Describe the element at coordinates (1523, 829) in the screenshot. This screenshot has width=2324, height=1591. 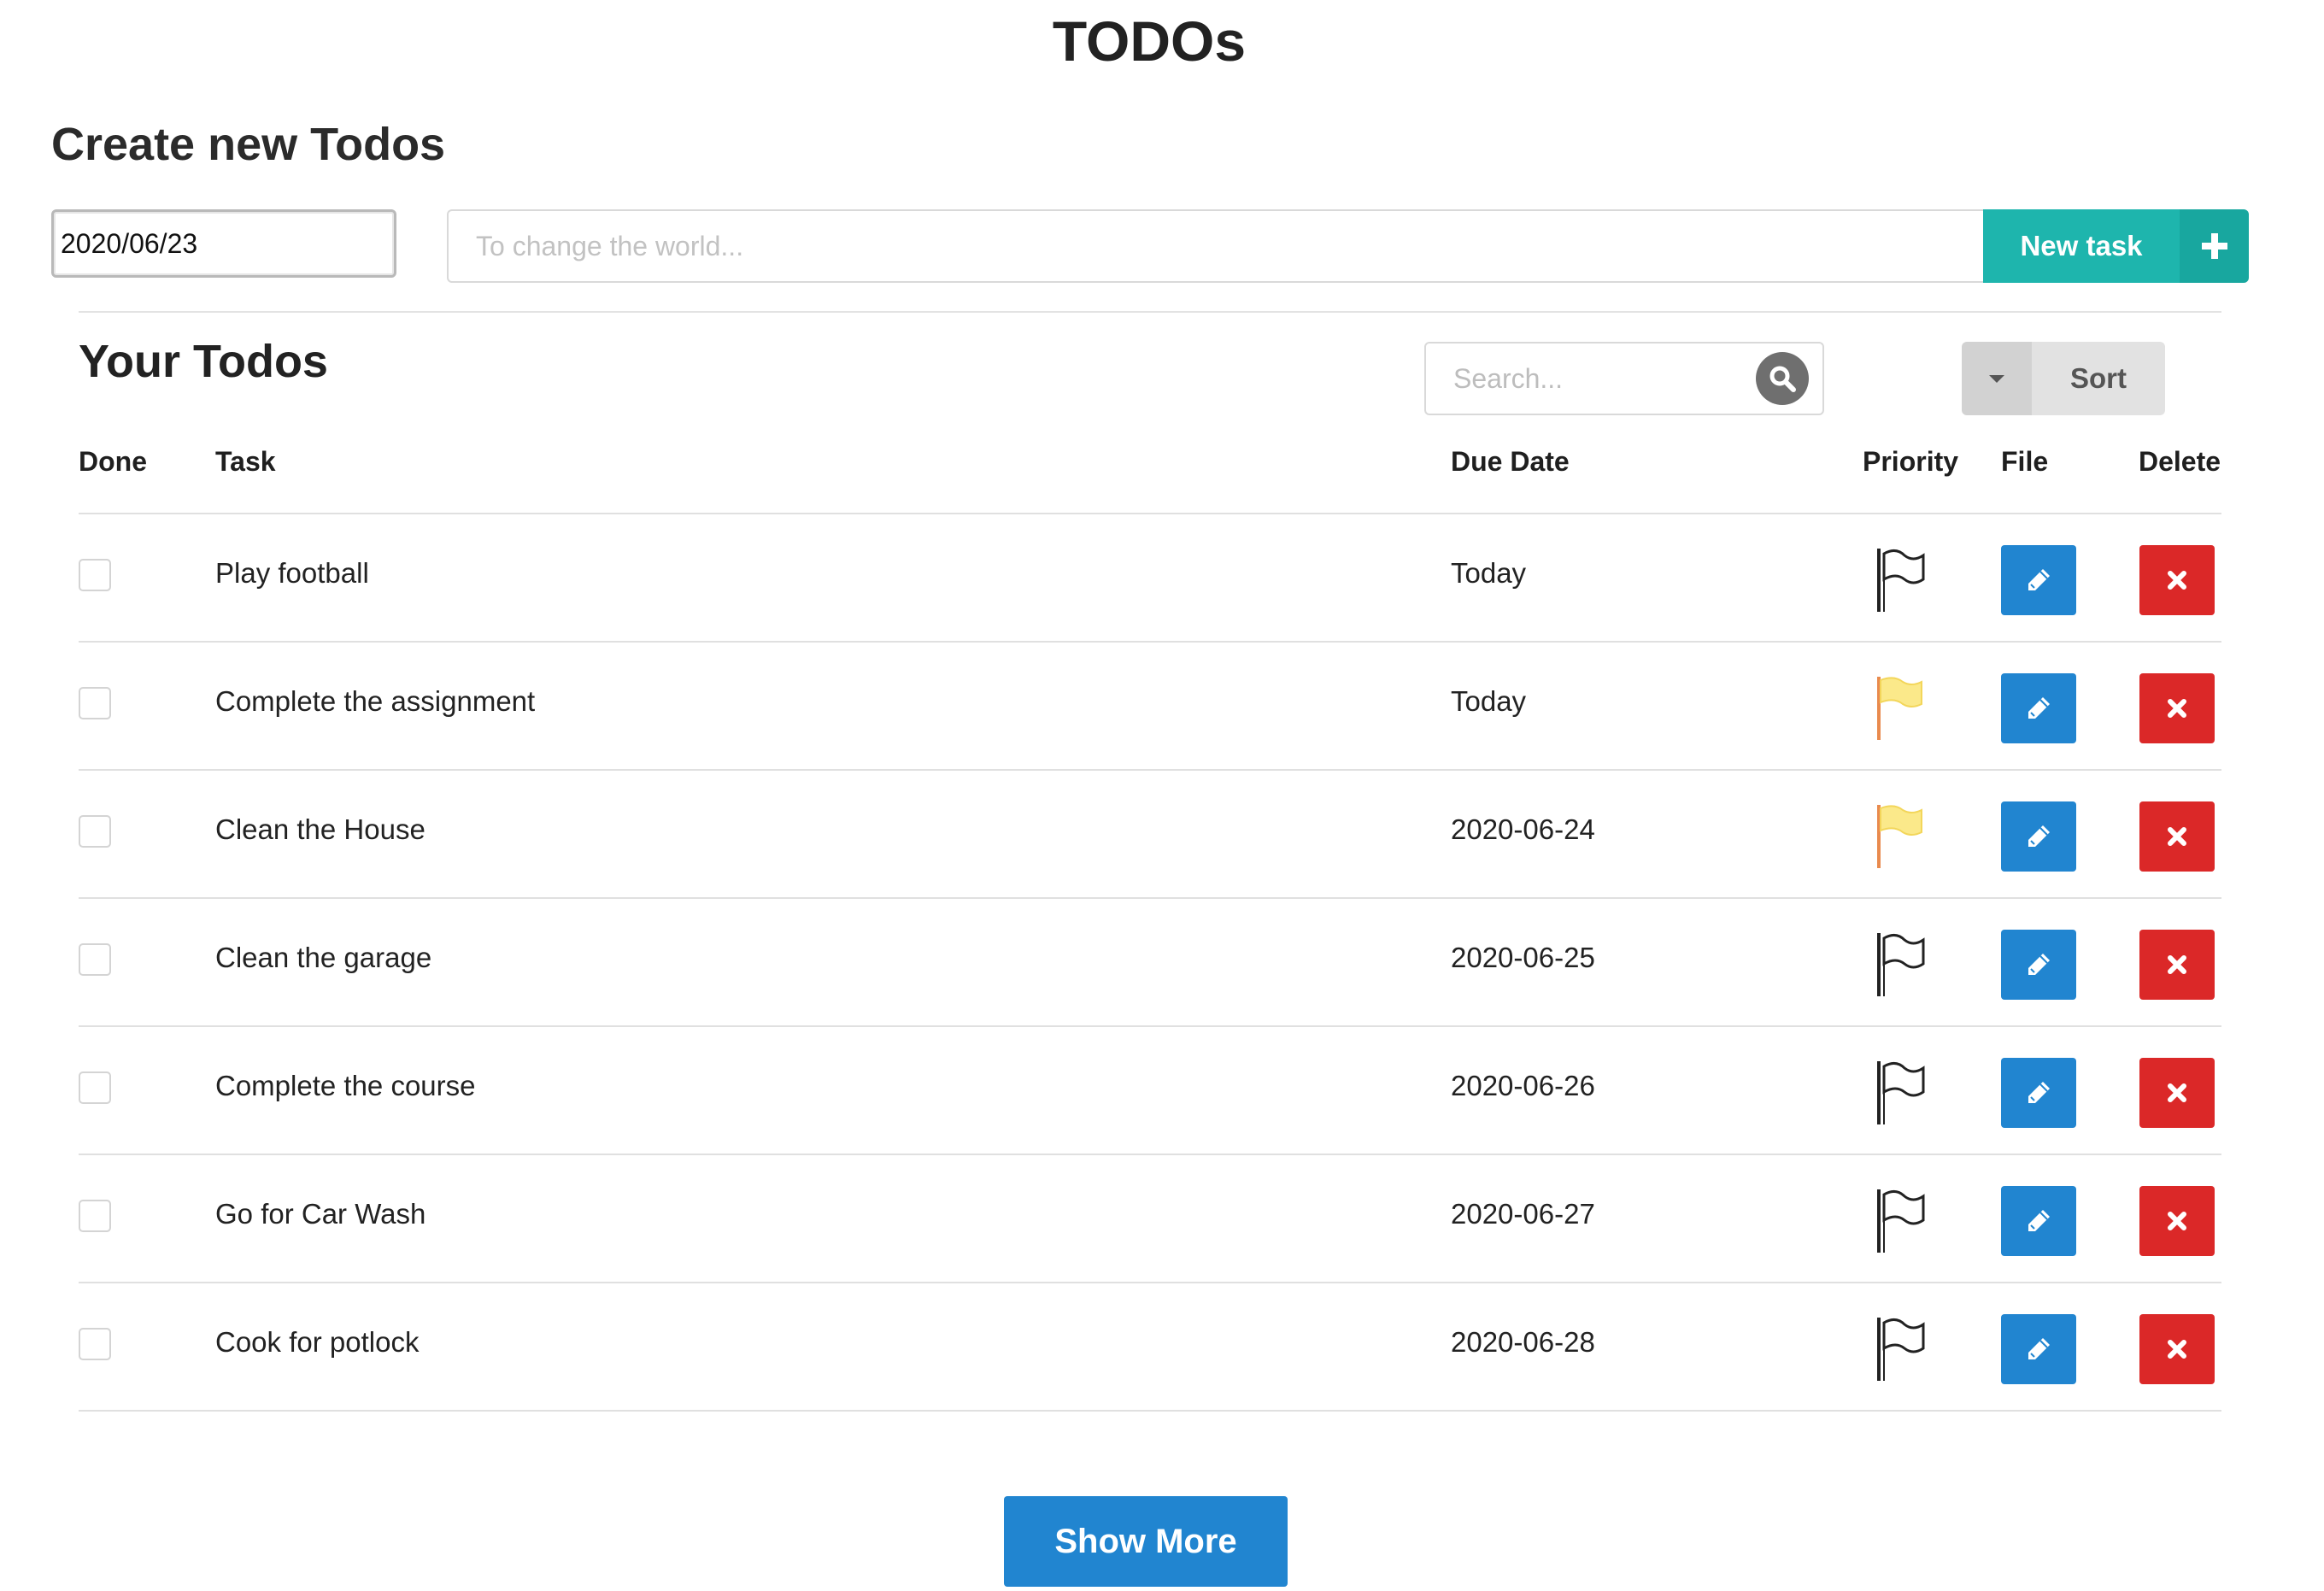
I see `due-date-text: 2020-06-24` at that location.